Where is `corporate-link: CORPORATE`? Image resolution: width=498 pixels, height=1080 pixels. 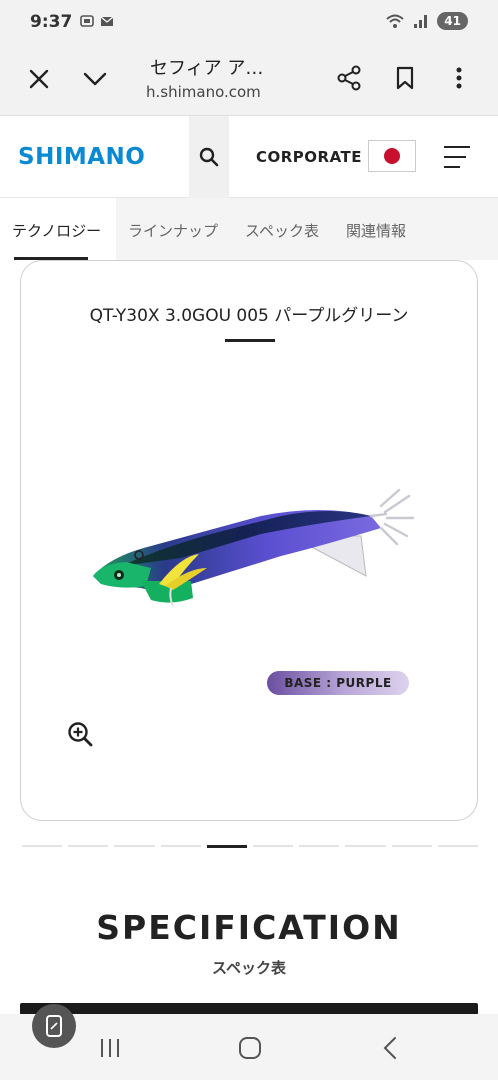 corporate-link: CORPORATE is located at coordinates (309, 157).